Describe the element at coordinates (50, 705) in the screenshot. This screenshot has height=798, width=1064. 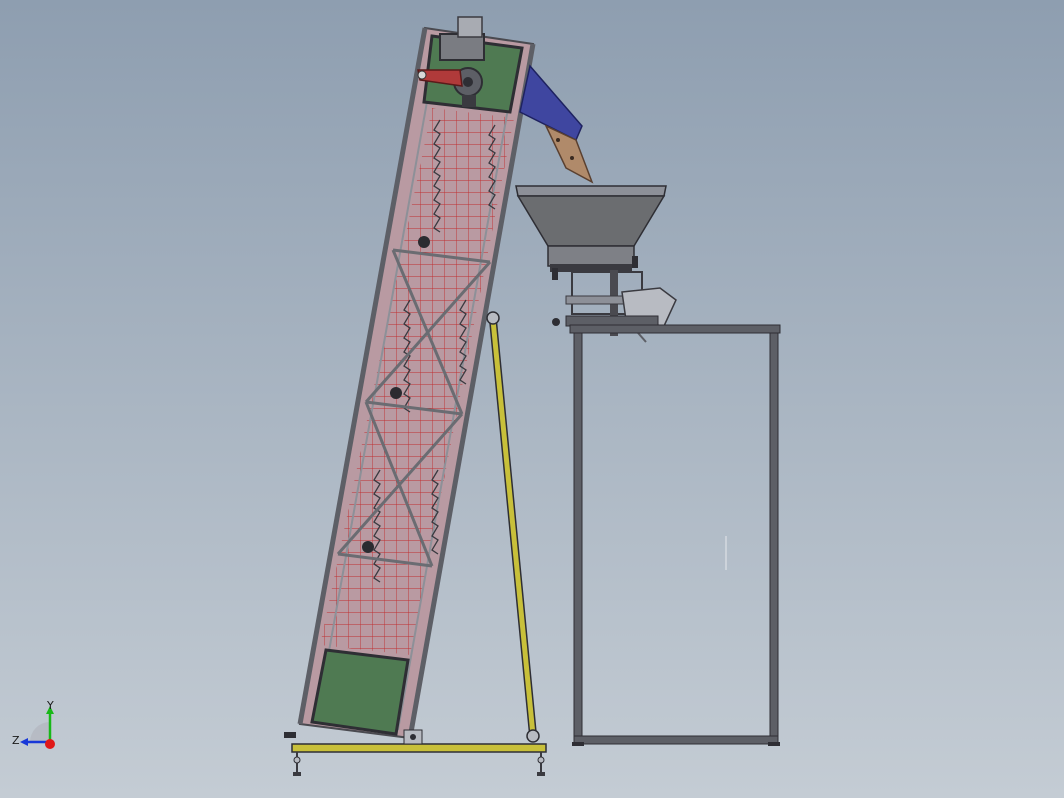
I see `triad-y-label: Y` at that location.